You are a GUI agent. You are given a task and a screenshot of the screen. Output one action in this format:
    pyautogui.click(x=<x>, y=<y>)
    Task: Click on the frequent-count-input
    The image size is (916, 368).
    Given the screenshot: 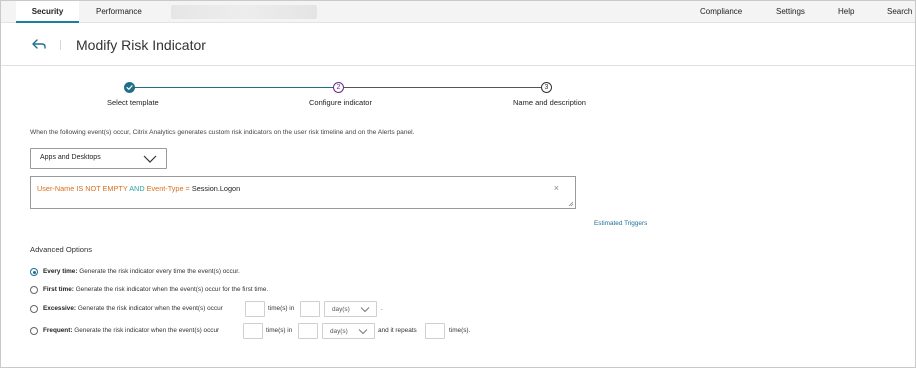 What is the action you would take?
    pyautogui.click(x=253, y=331)
    